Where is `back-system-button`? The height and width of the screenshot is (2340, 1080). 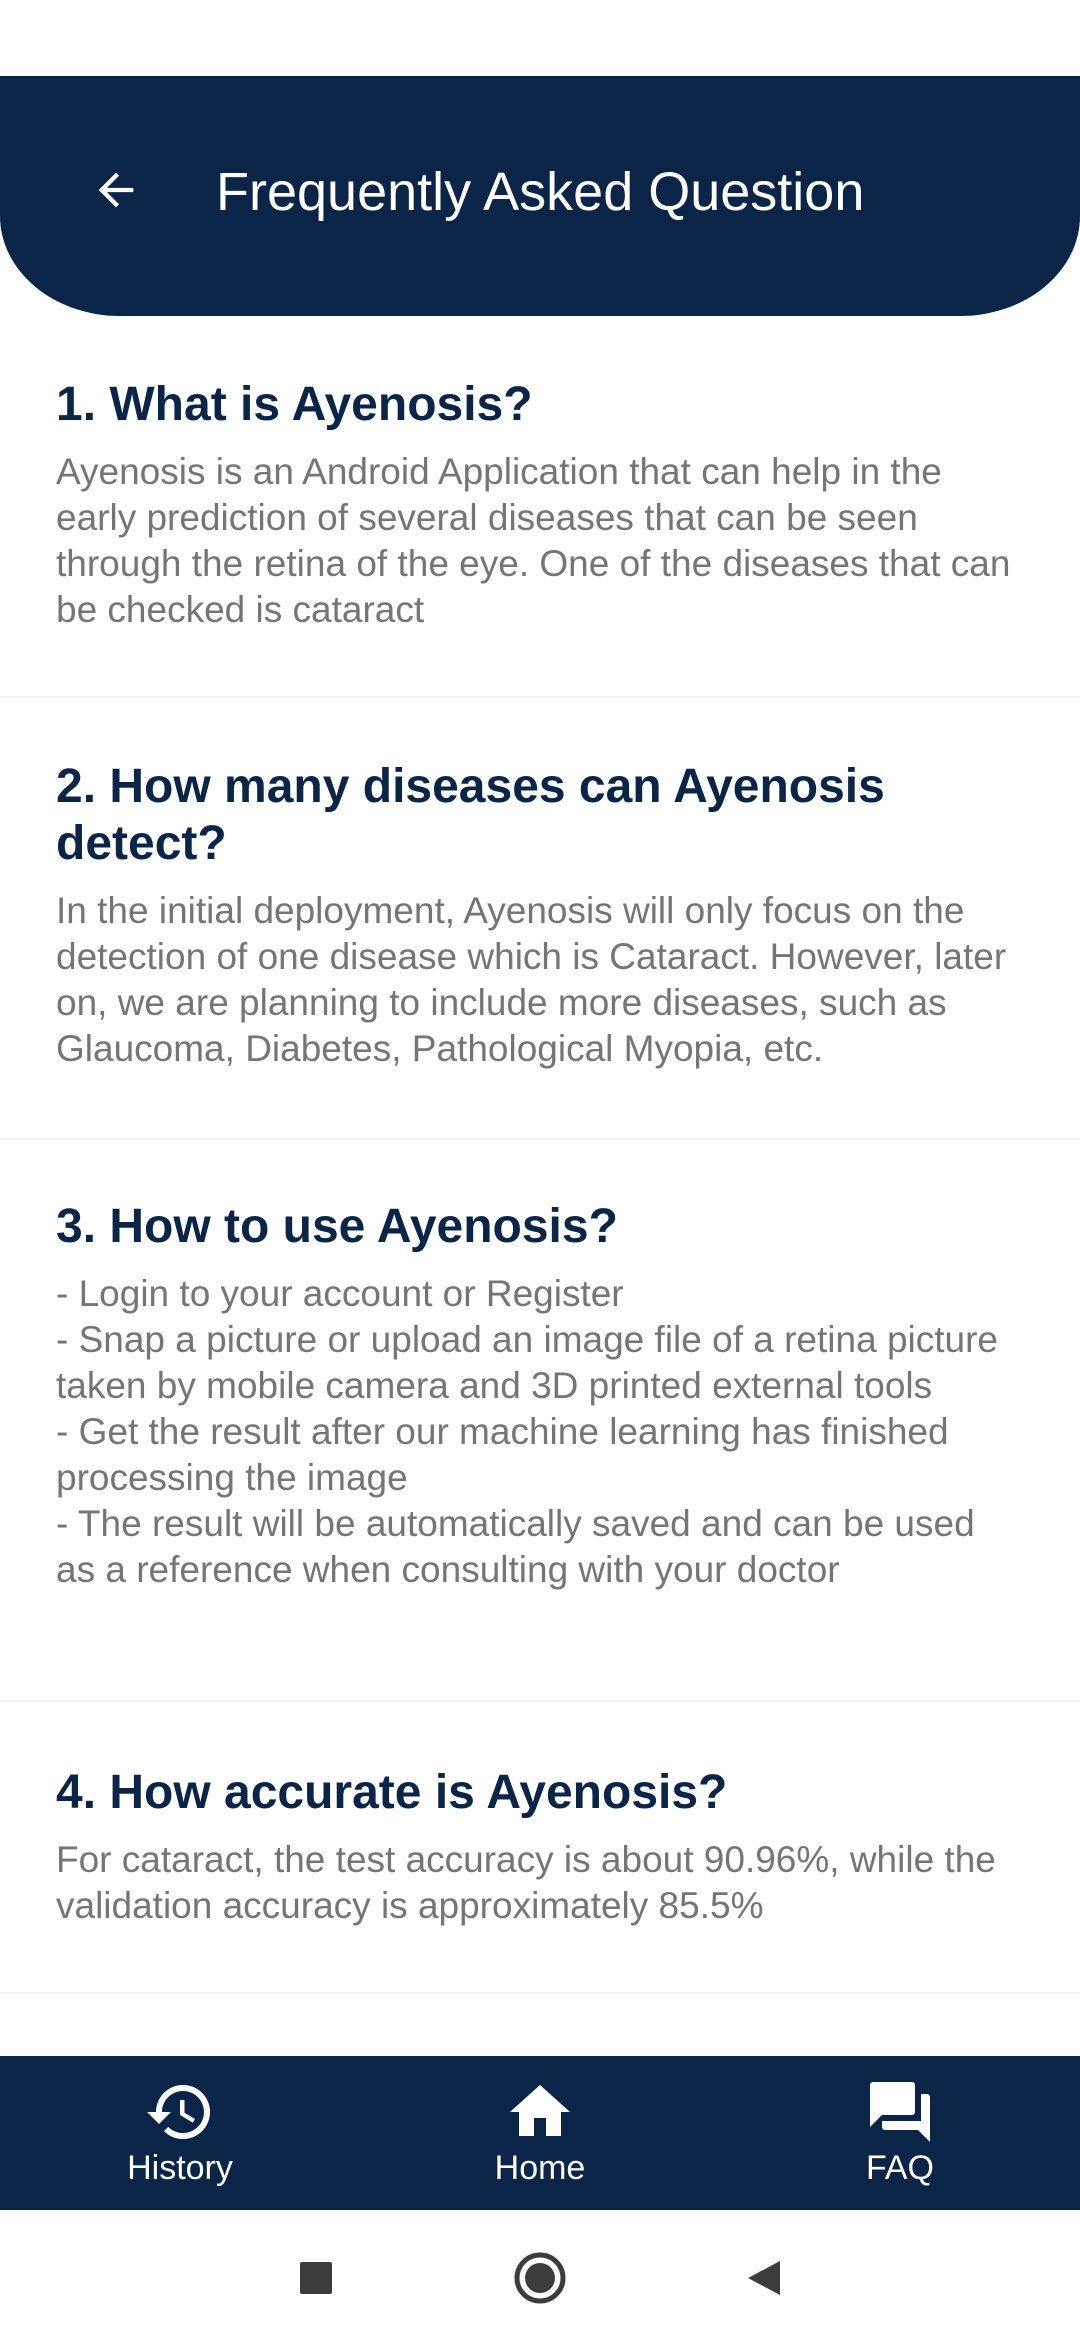 back-system-button is located at coordinates (764, 2278).